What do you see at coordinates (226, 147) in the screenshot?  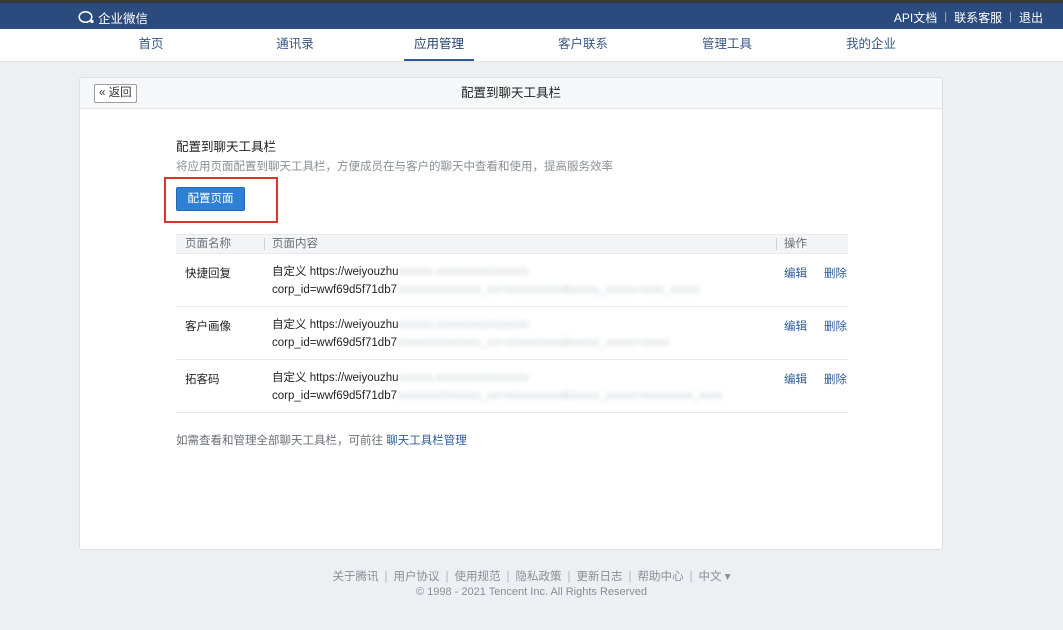 I see `section-title: 配置到聊天工具栏` at bounding box center [226, 147].